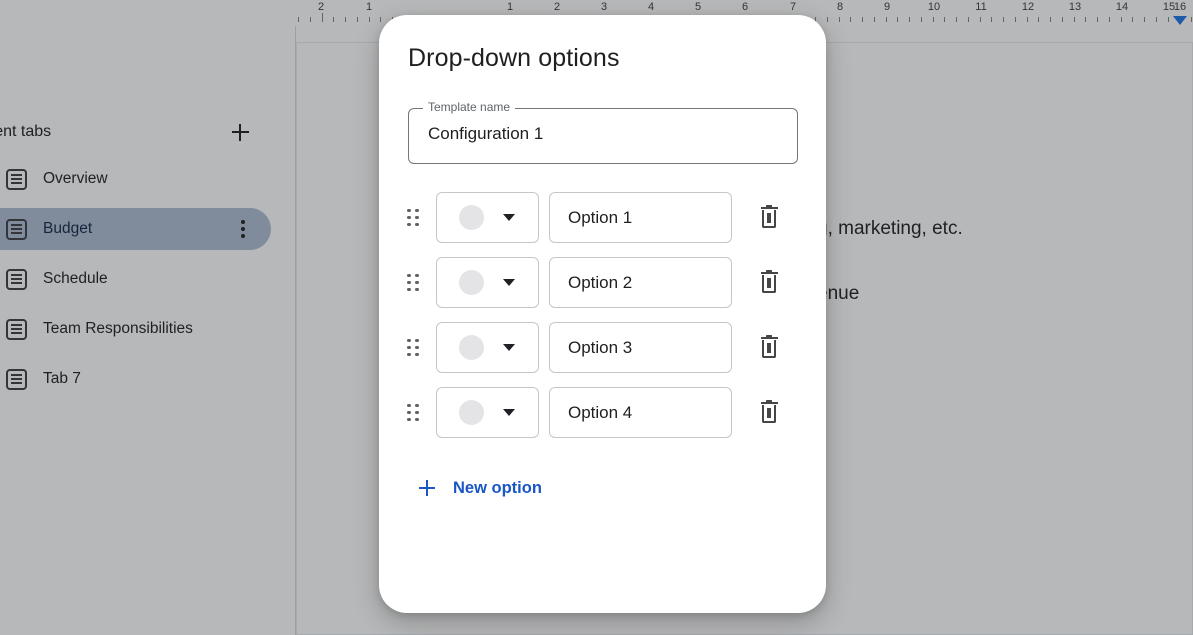  I want to click on option-row: Option 3, so click(602, 347).